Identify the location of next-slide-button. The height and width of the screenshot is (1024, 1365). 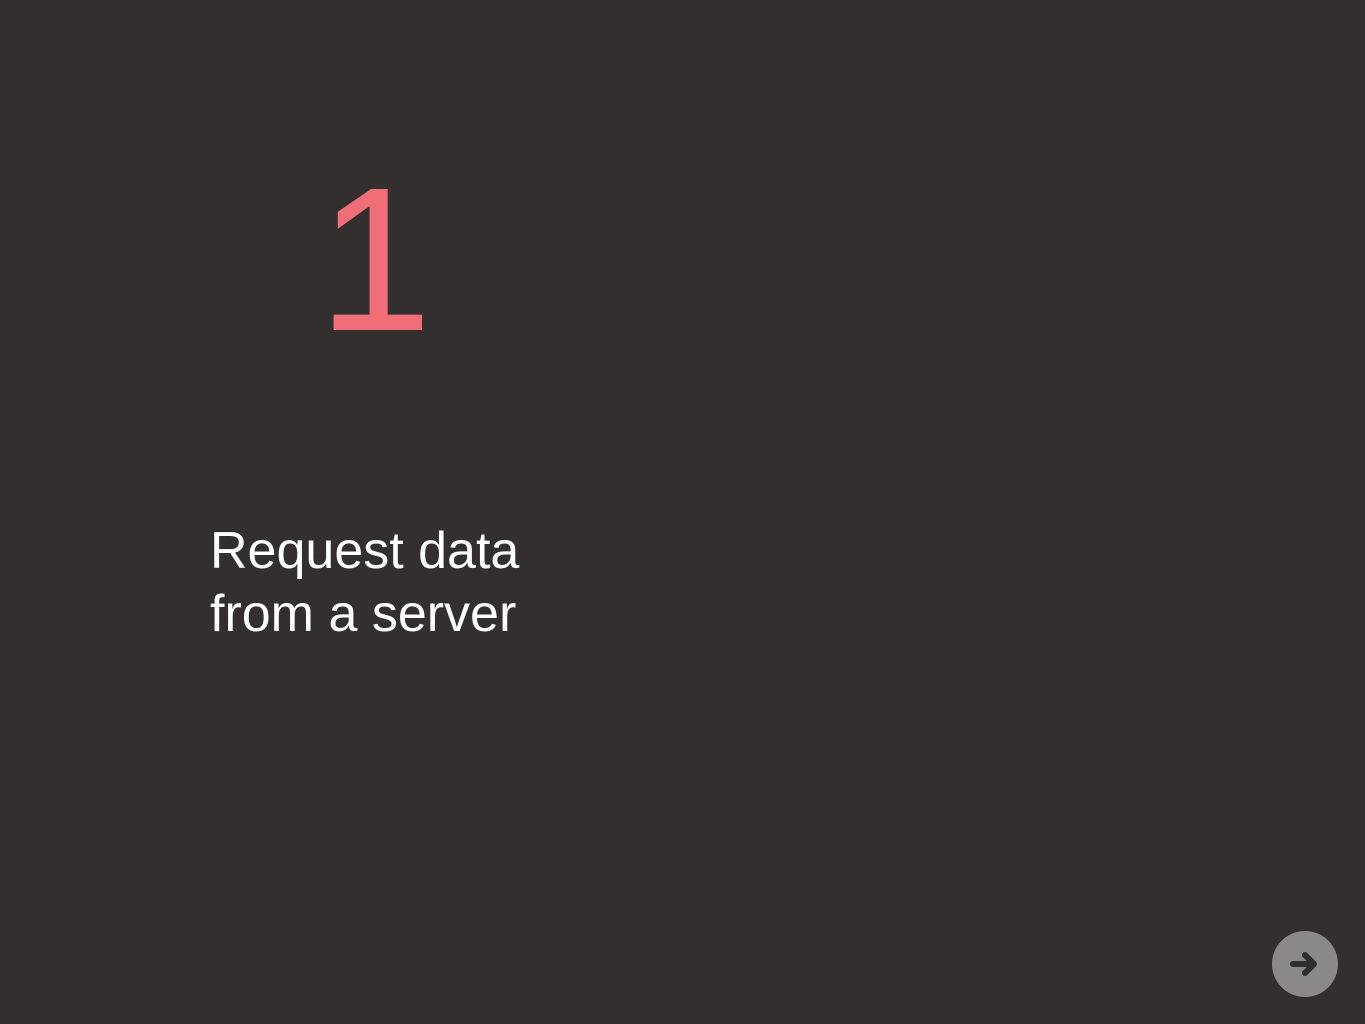
(1305, 964).